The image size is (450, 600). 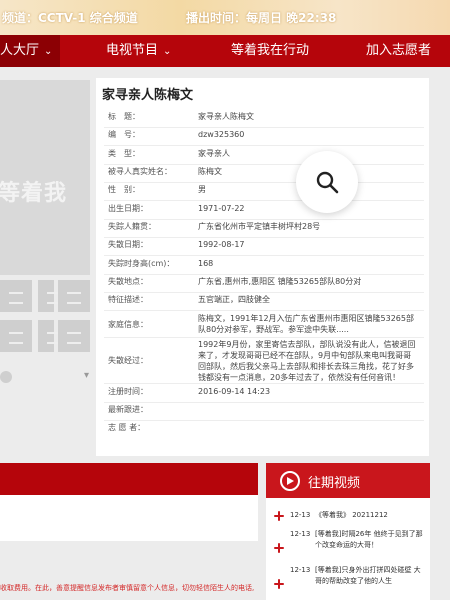 I want to click on field-label: 最新跟进：, so click(x=128, y=409).